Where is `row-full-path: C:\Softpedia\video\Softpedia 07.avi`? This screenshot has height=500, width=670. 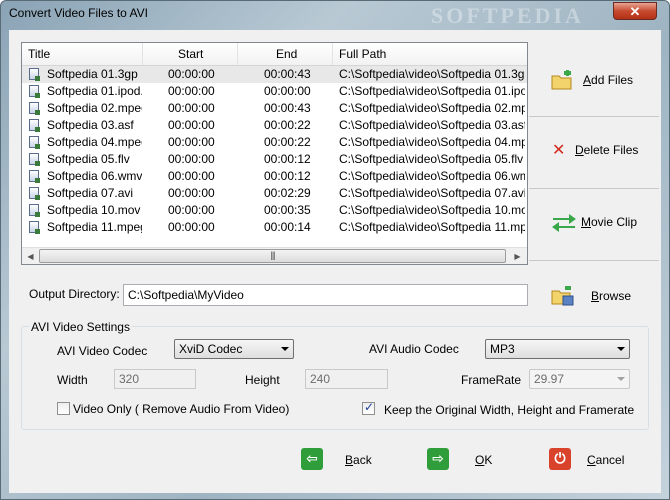 row-full-path: C:\Softpedia\video\Softpedia 07.avi is located at coordinates (432, 193).